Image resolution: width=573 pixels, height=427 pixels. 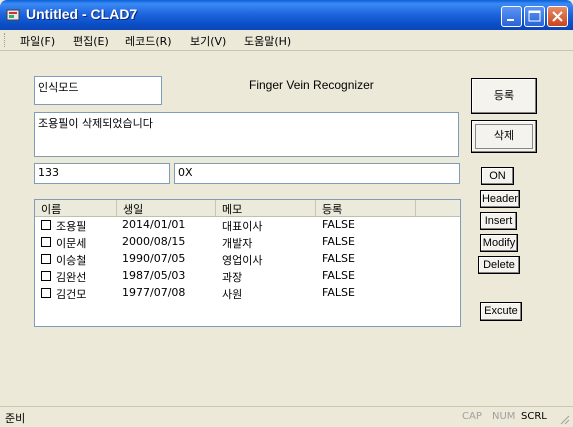 What do you see at coordinates (498, 221) in the screenshot?
I see `insert-button: Insert` at bounding box center [498, 221].